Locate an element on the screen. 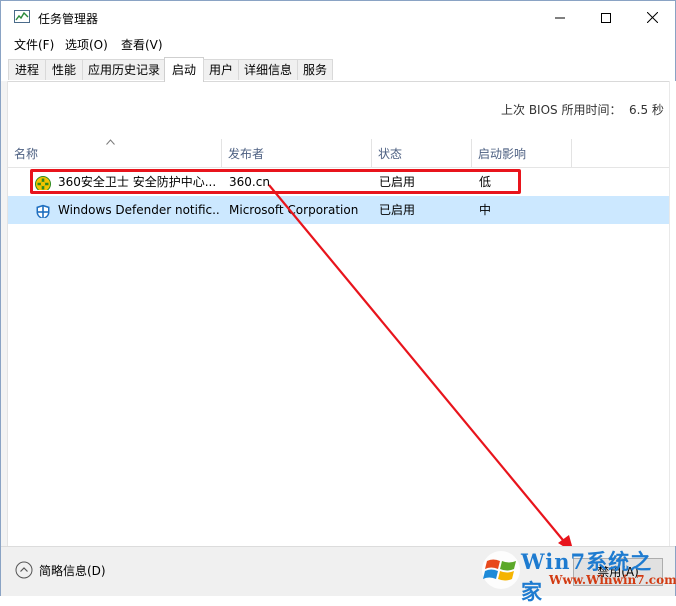 This screenshot has width=676, height=606. column-header-row: 名称 发布者 状态 启动影响 is located at coordinates (338, 153).